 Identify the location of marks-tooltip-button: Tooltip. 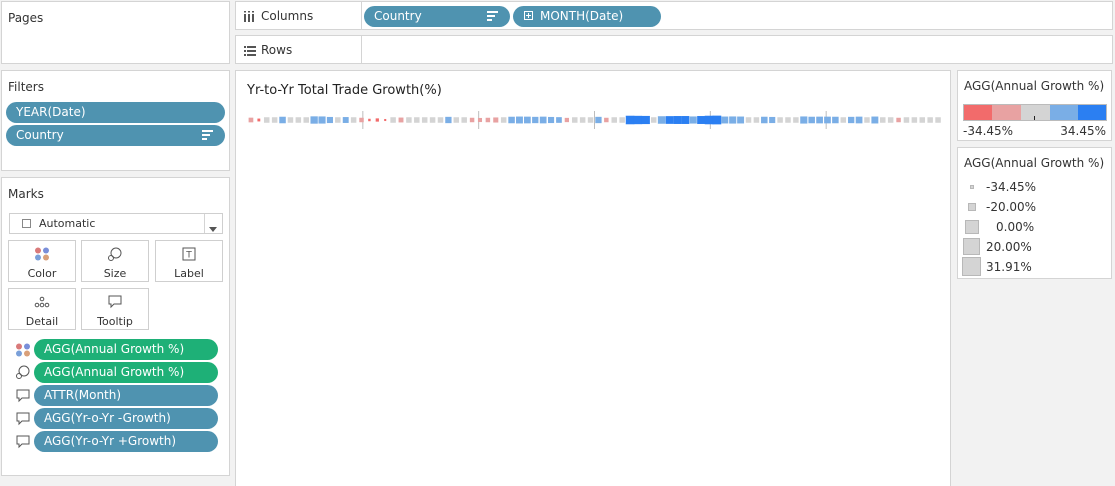
(115, 309).